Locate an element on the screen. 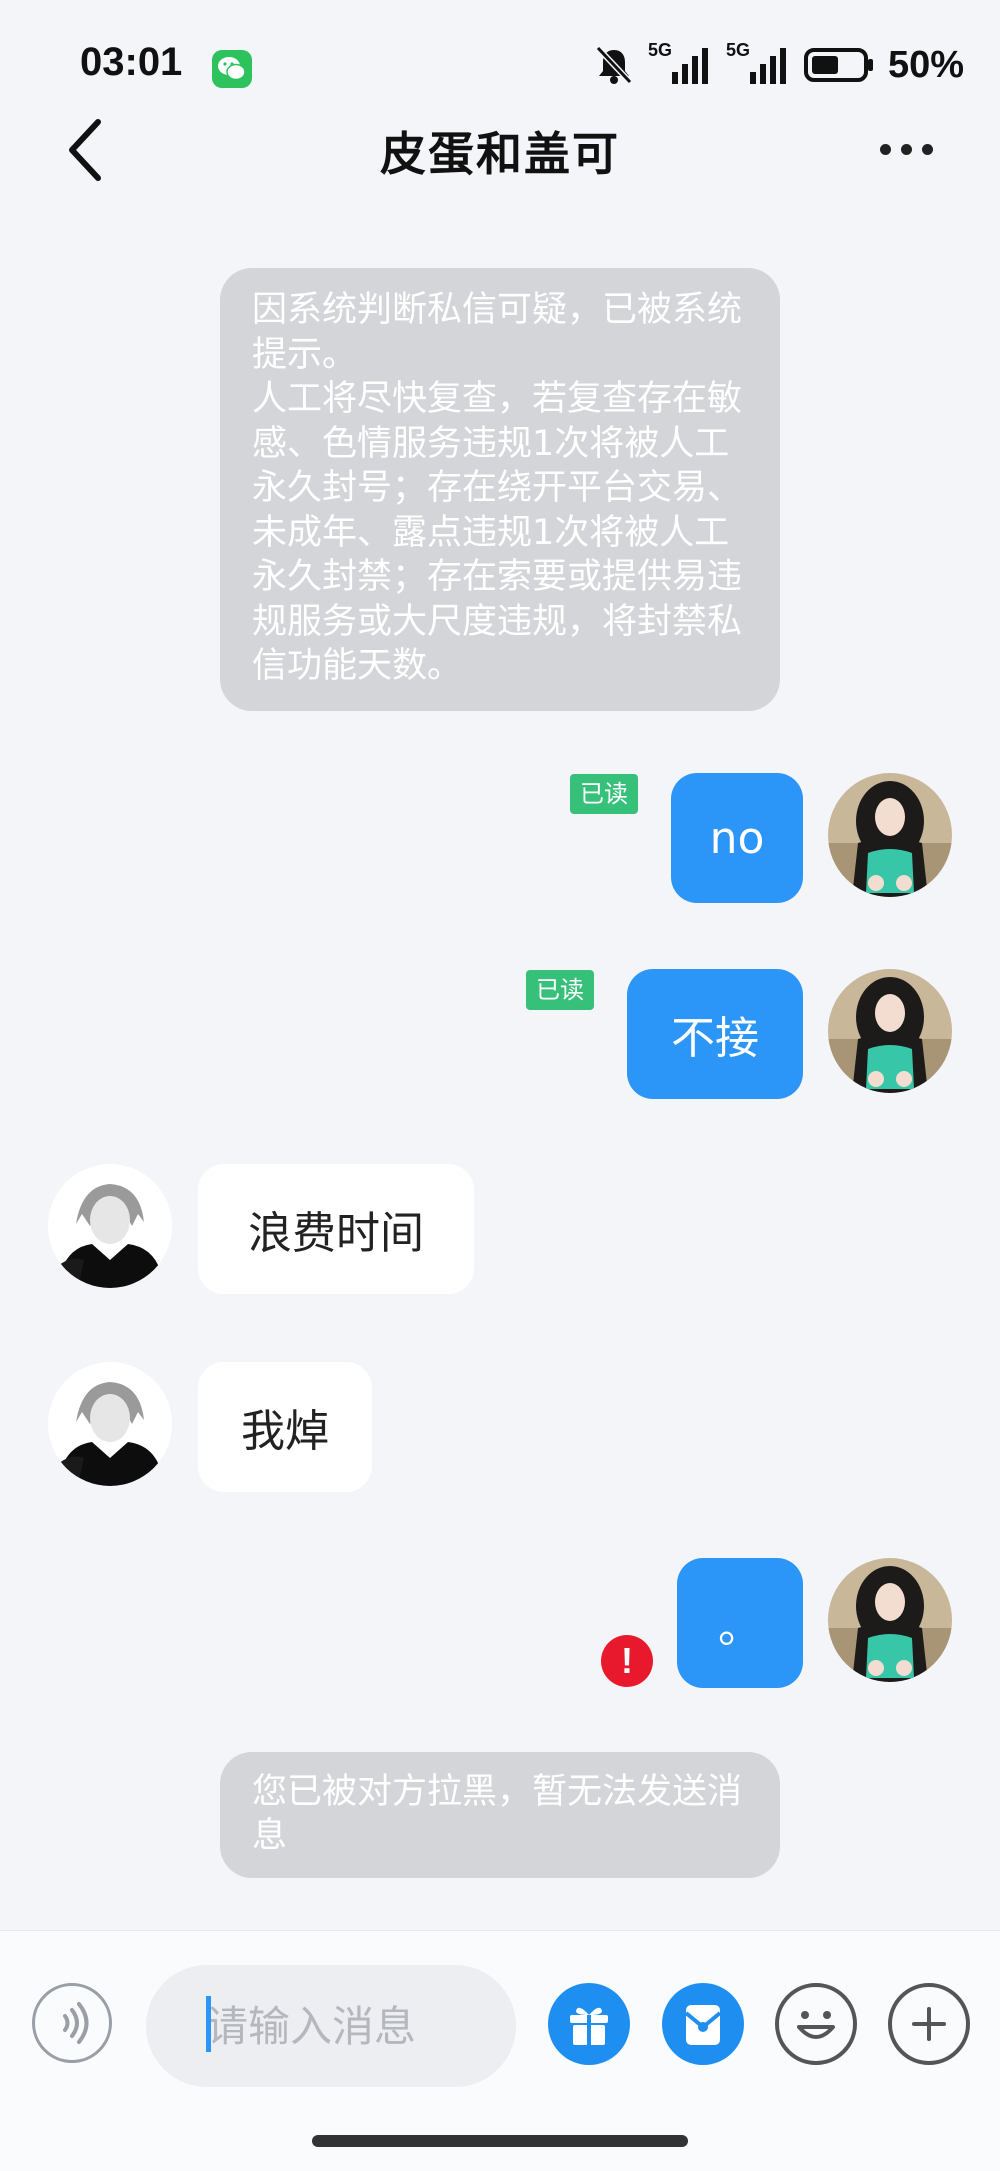  gift-icon is located at coordinates (589, 2026).